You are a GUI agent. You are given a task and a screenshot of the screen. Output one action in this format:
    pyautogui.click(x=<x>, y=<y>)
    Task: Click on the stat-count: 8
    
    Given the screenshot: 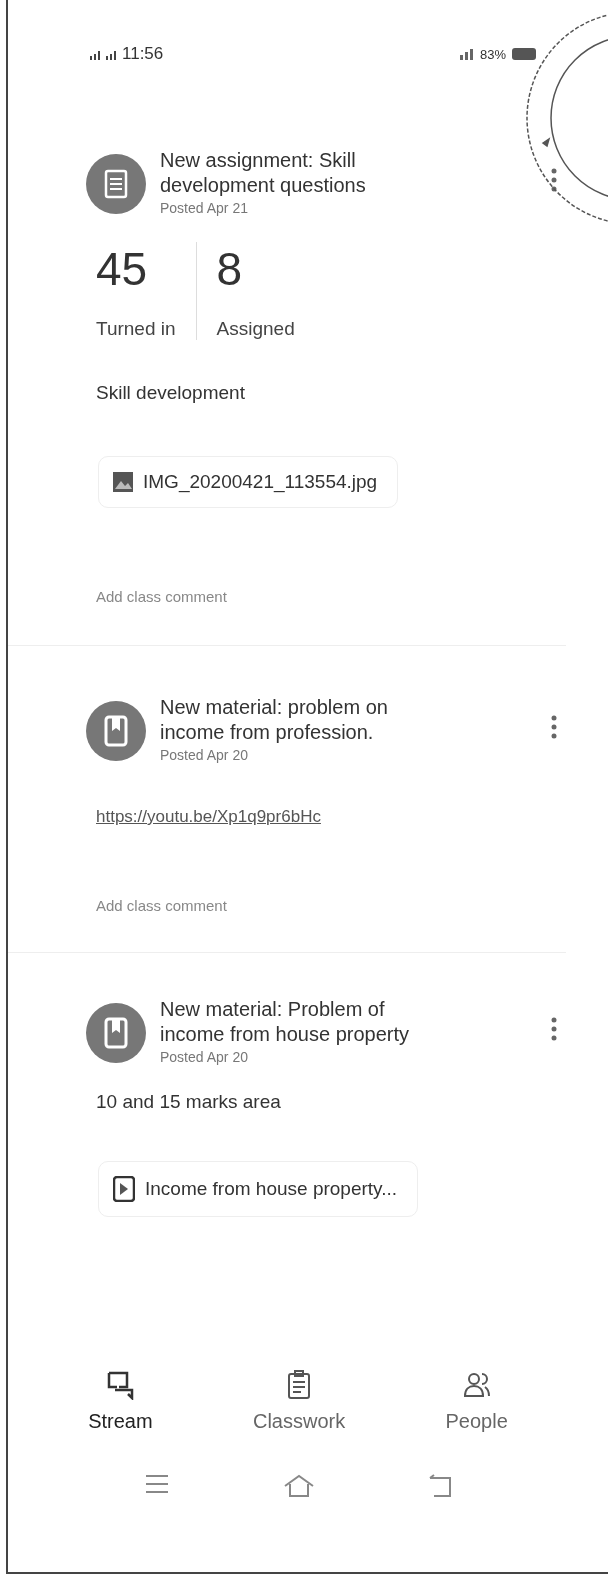 What is the action you would take?
    pyautogui.click(x=230, y=269)
    